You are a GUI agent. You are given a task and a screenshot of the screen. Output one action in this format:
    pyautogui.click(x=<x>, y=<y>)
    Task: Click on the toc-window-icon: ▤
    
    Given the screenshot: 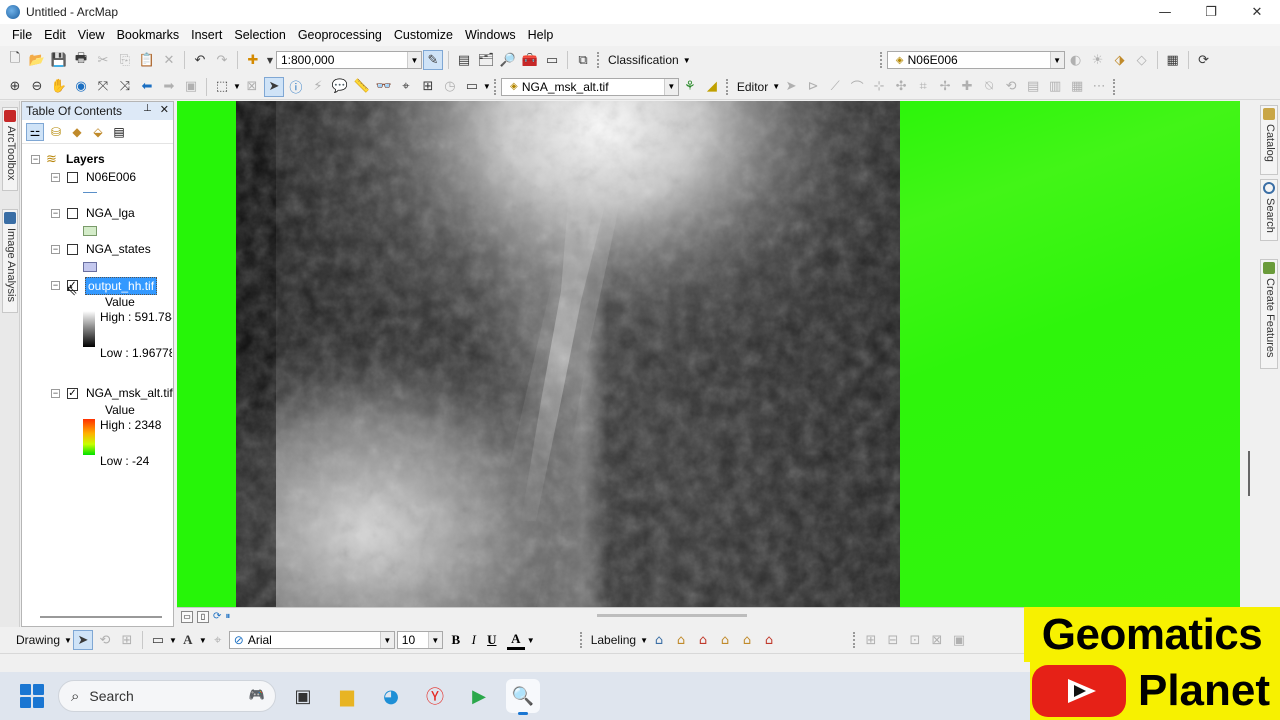 What is the action you would take?
    pyautogui.click(x=464, y=60)
    